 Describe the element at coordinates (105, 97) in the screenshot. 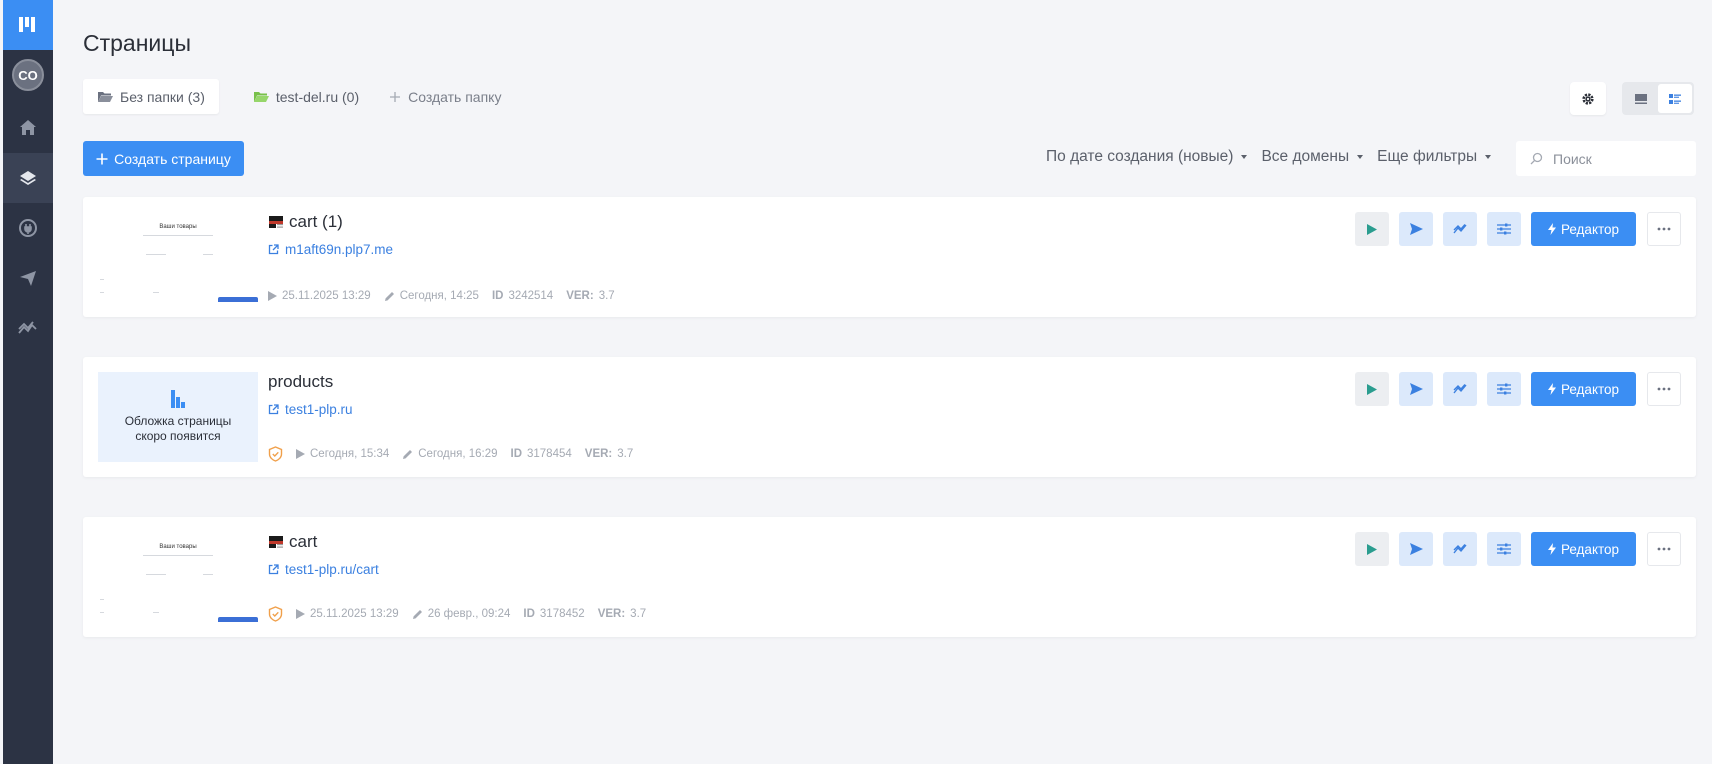

I see `folder-open-icon` at that location.